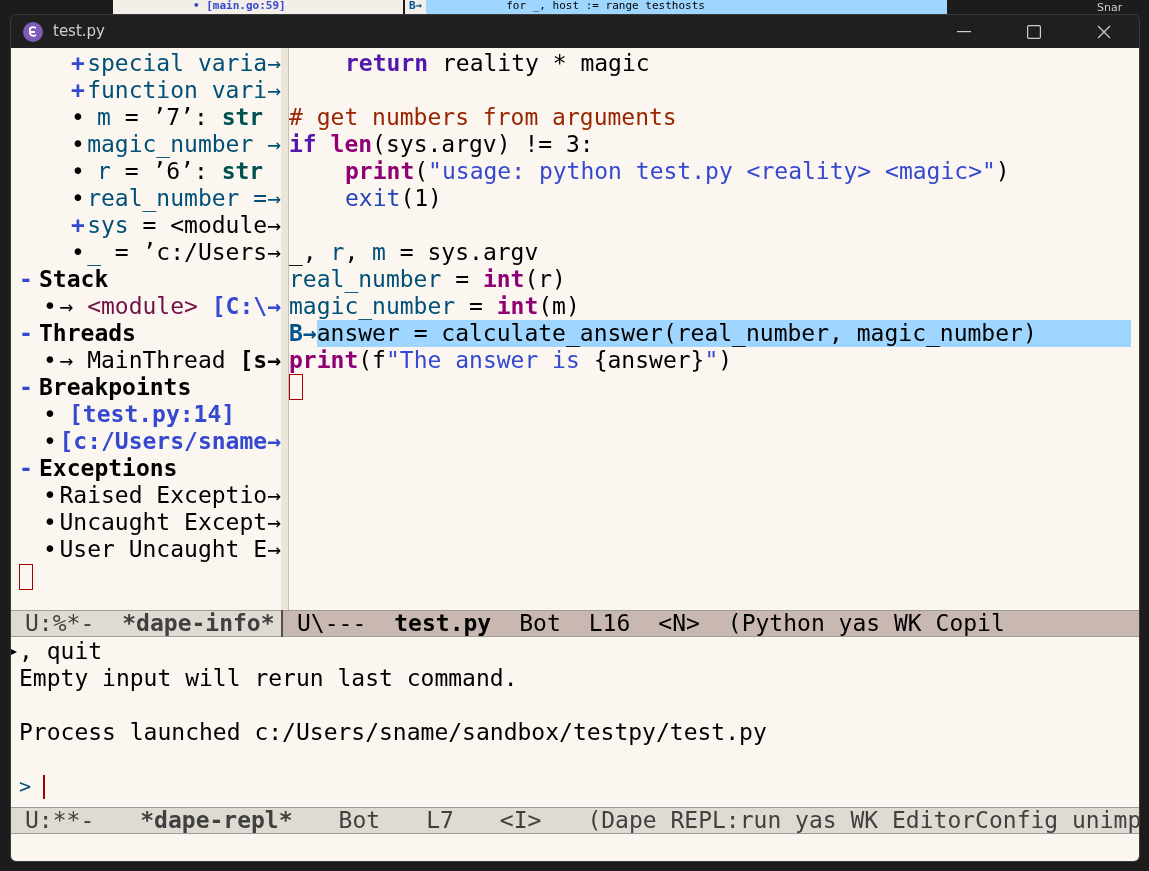 This screenshot has width=1149, height=871. What do you see at coordinates (33, 31) in the screenshot?
I see `app-icon` at bounding box center [33, 31].